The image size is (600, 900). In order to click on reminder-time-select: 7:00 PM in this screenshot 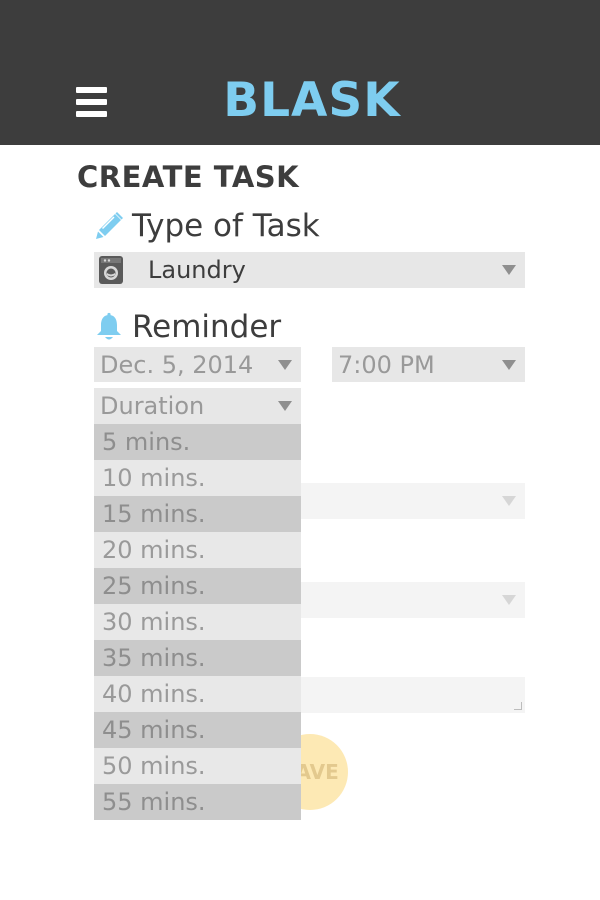, I will do `click(428, 364)`.